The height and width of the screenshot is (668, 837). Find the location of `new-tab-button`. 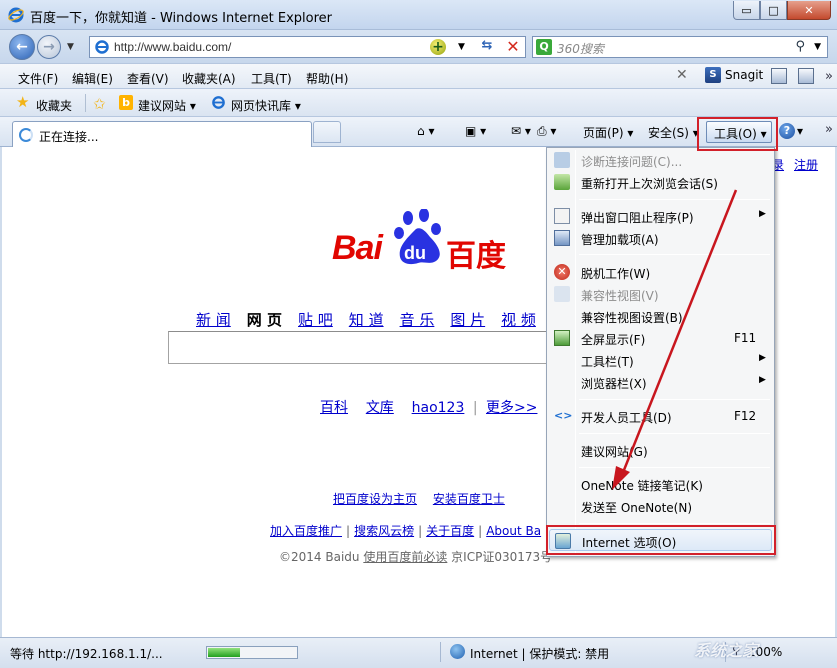

new-tab-button is located at coordinates (327, 132).